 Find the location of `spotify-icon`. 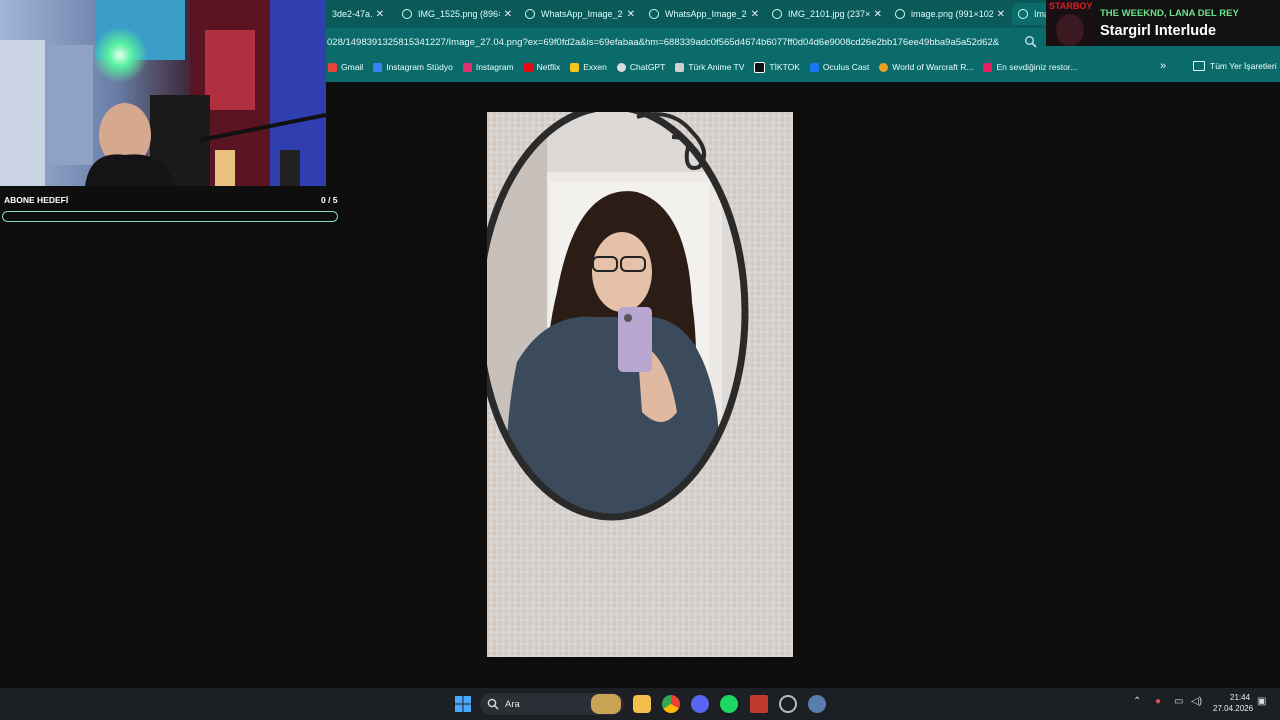

spotify-icon is located at coordinates (729, 704).